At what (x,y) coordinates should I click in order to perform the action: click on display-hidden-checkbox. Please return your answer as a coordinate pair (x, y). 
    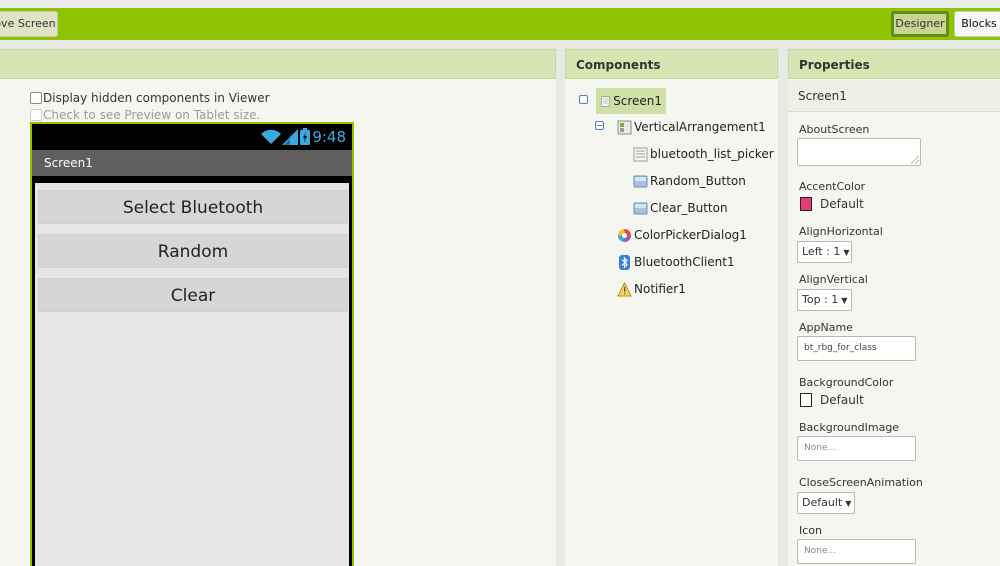
    Looking at the image, I should click on (36, 98).